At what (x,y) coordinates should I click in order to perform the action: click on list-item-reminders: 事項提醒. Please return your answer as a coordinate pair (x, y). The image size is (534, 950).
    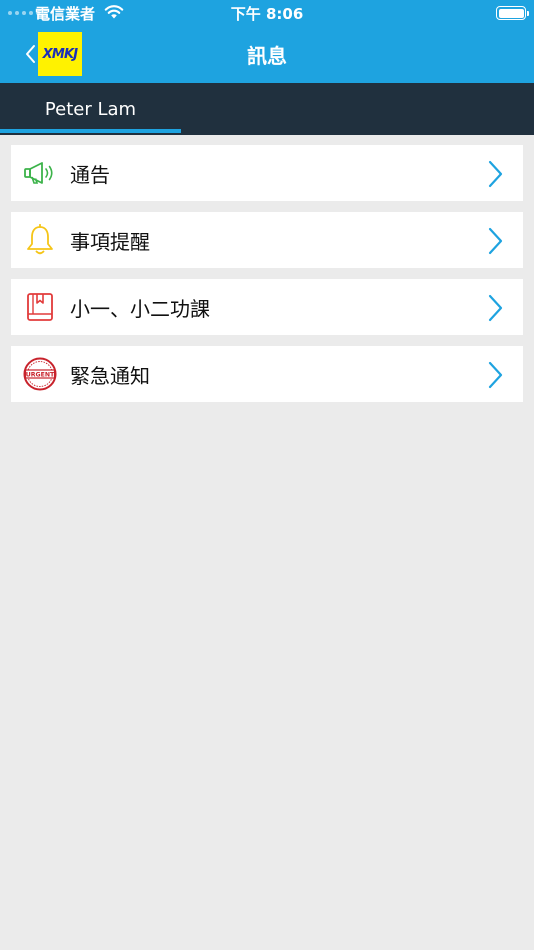
    Looking at the image, I should click on (267, 240).